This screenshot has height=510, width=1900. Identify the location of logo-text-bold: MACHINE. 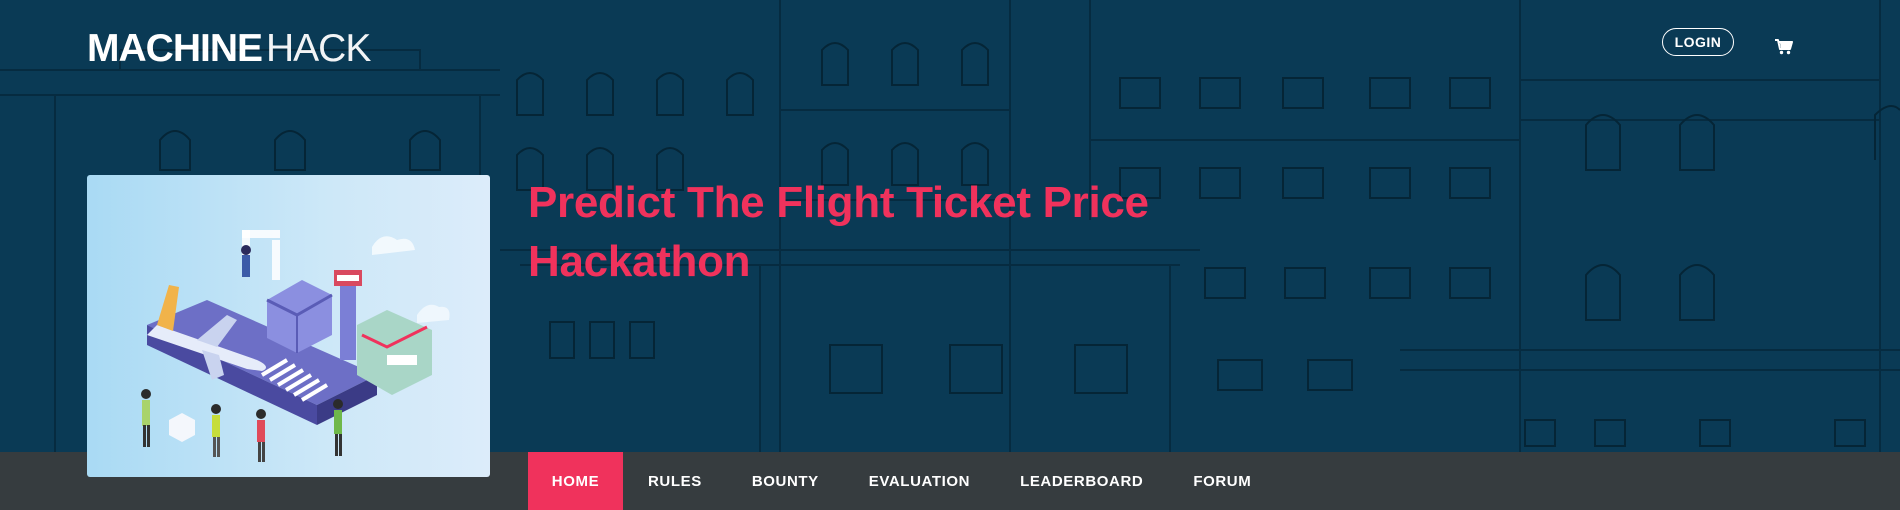
(175, 48).